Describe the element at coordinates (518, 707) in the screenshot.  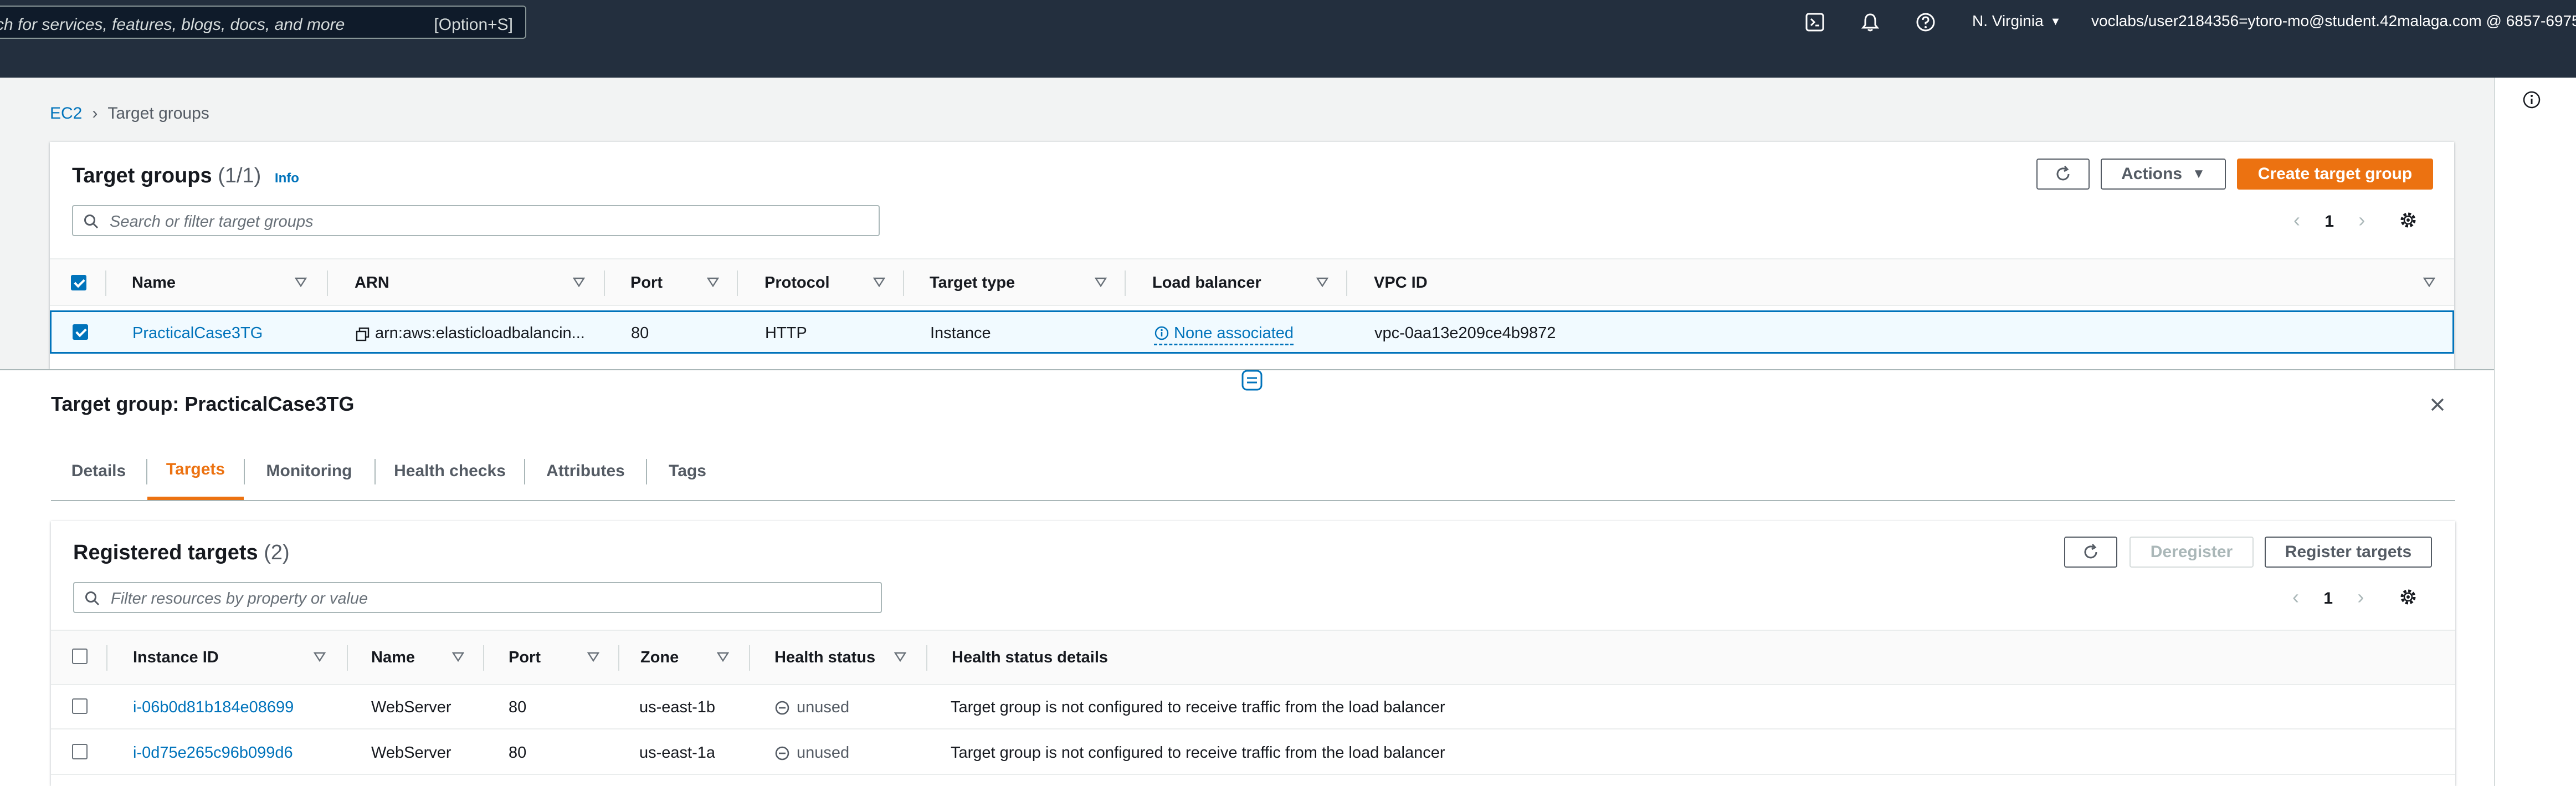
I see `port-value: 80` at that location.